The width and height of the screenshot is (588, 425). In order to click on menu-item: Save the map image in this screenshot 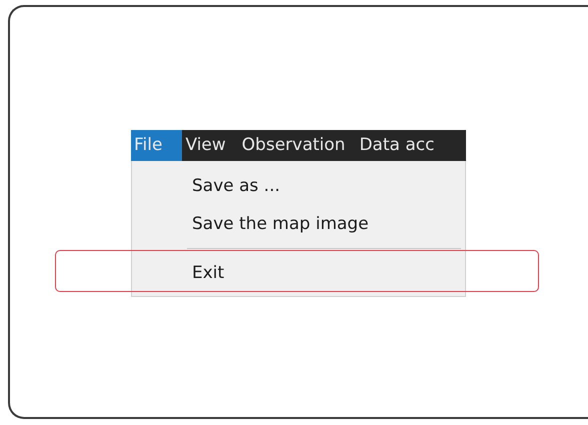, I will do `click(280, 224)`.